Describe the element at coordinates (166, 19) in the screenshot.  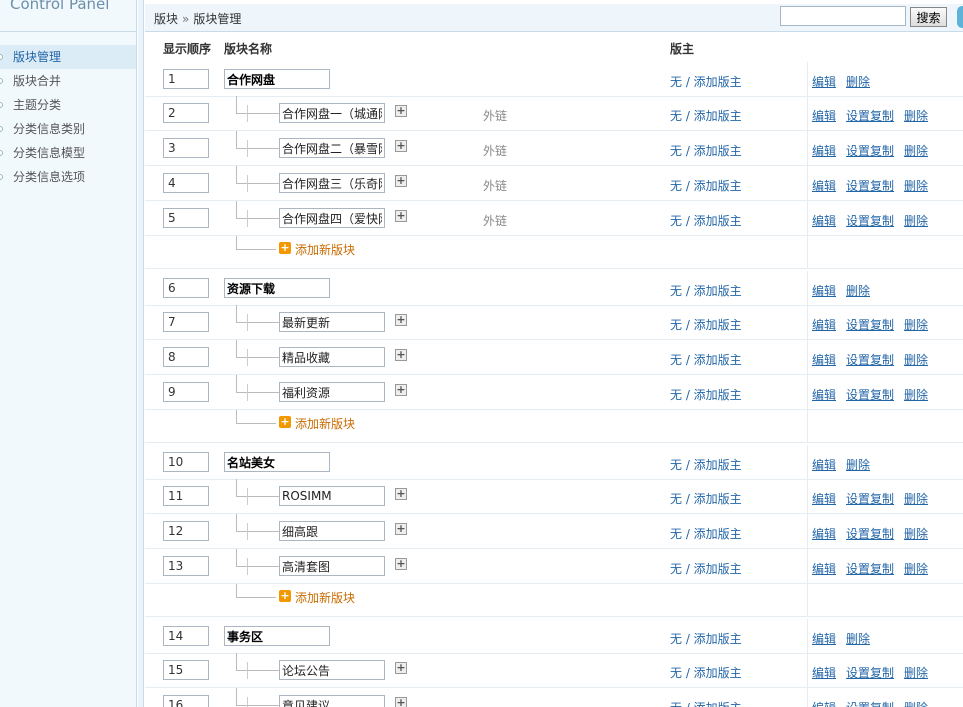
I see `breadcrumb-root: 版块` at that location.